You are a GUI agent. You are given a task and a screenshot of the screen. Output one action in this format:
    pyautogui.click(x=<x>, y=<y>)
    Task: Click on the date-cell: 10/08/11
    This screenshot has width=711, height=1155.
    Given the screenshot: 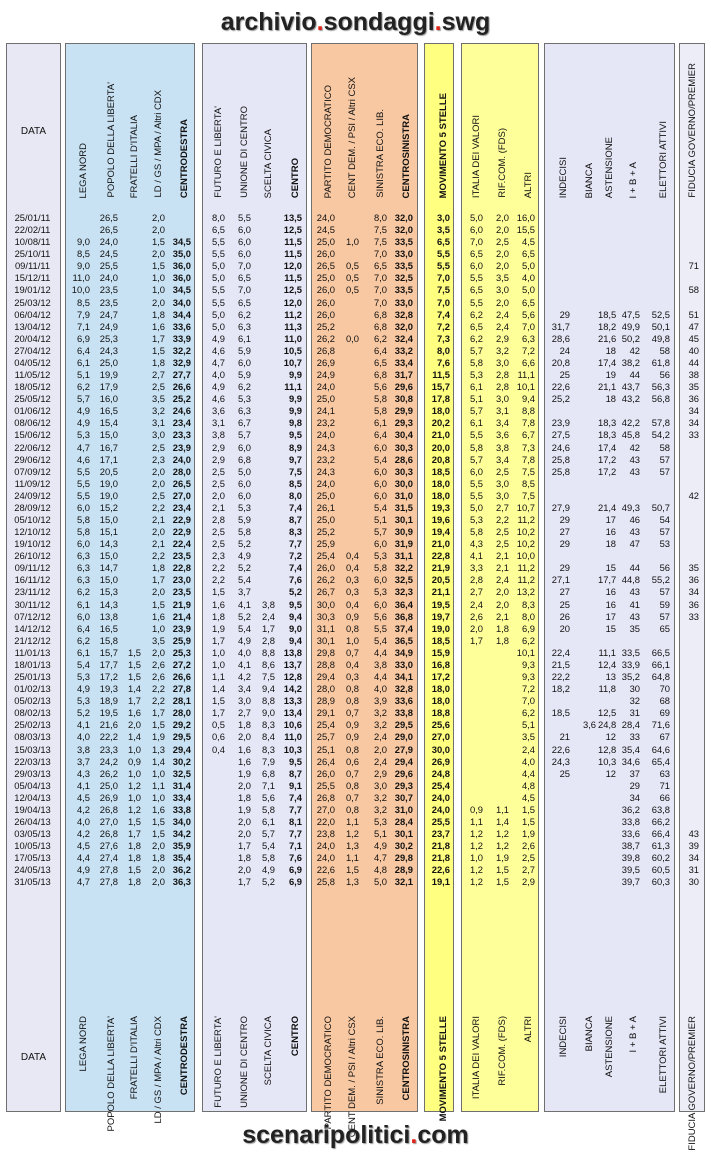 What is the action you would take?
    pyautogui.click(x=32, y=242)
    